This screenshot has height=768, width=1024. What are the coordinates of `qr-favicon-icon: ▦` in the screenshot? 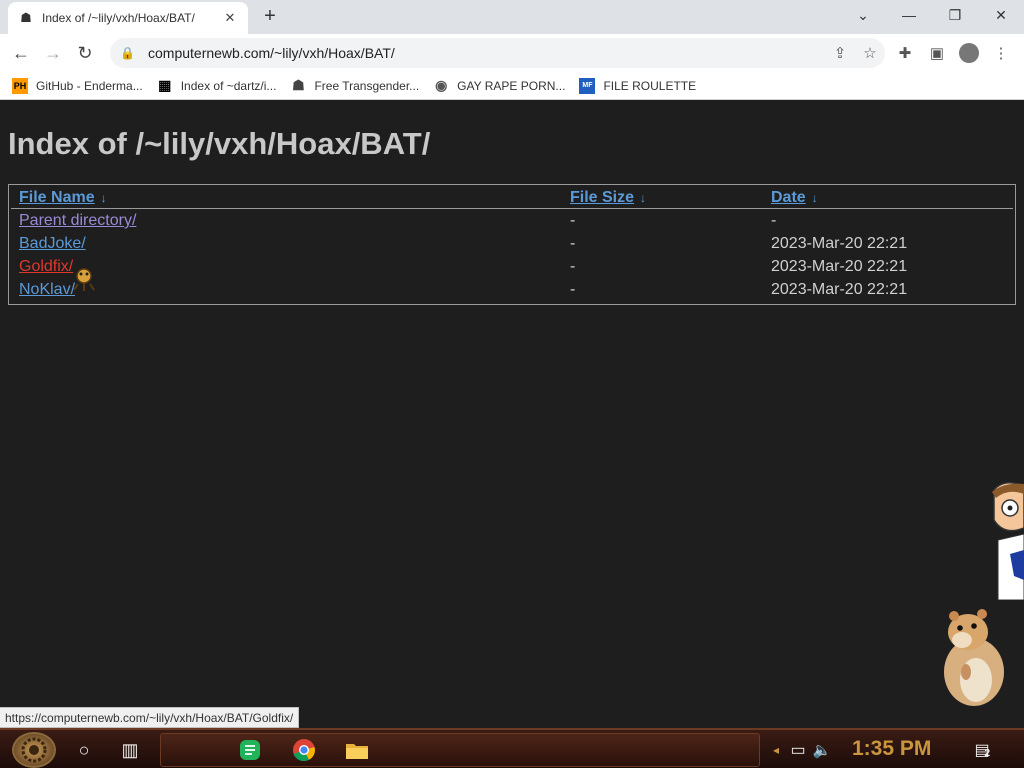 It's located at (165, 85).